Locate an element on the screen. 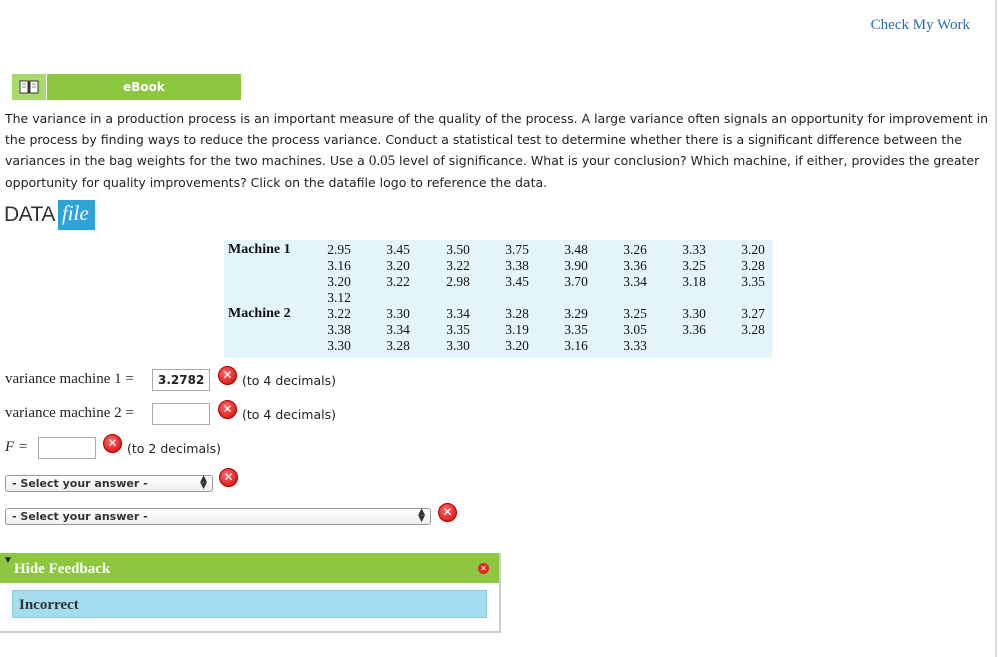  conclusion-select: - Select your answer - ▲ ▼ is located at coordinates (109, 483).